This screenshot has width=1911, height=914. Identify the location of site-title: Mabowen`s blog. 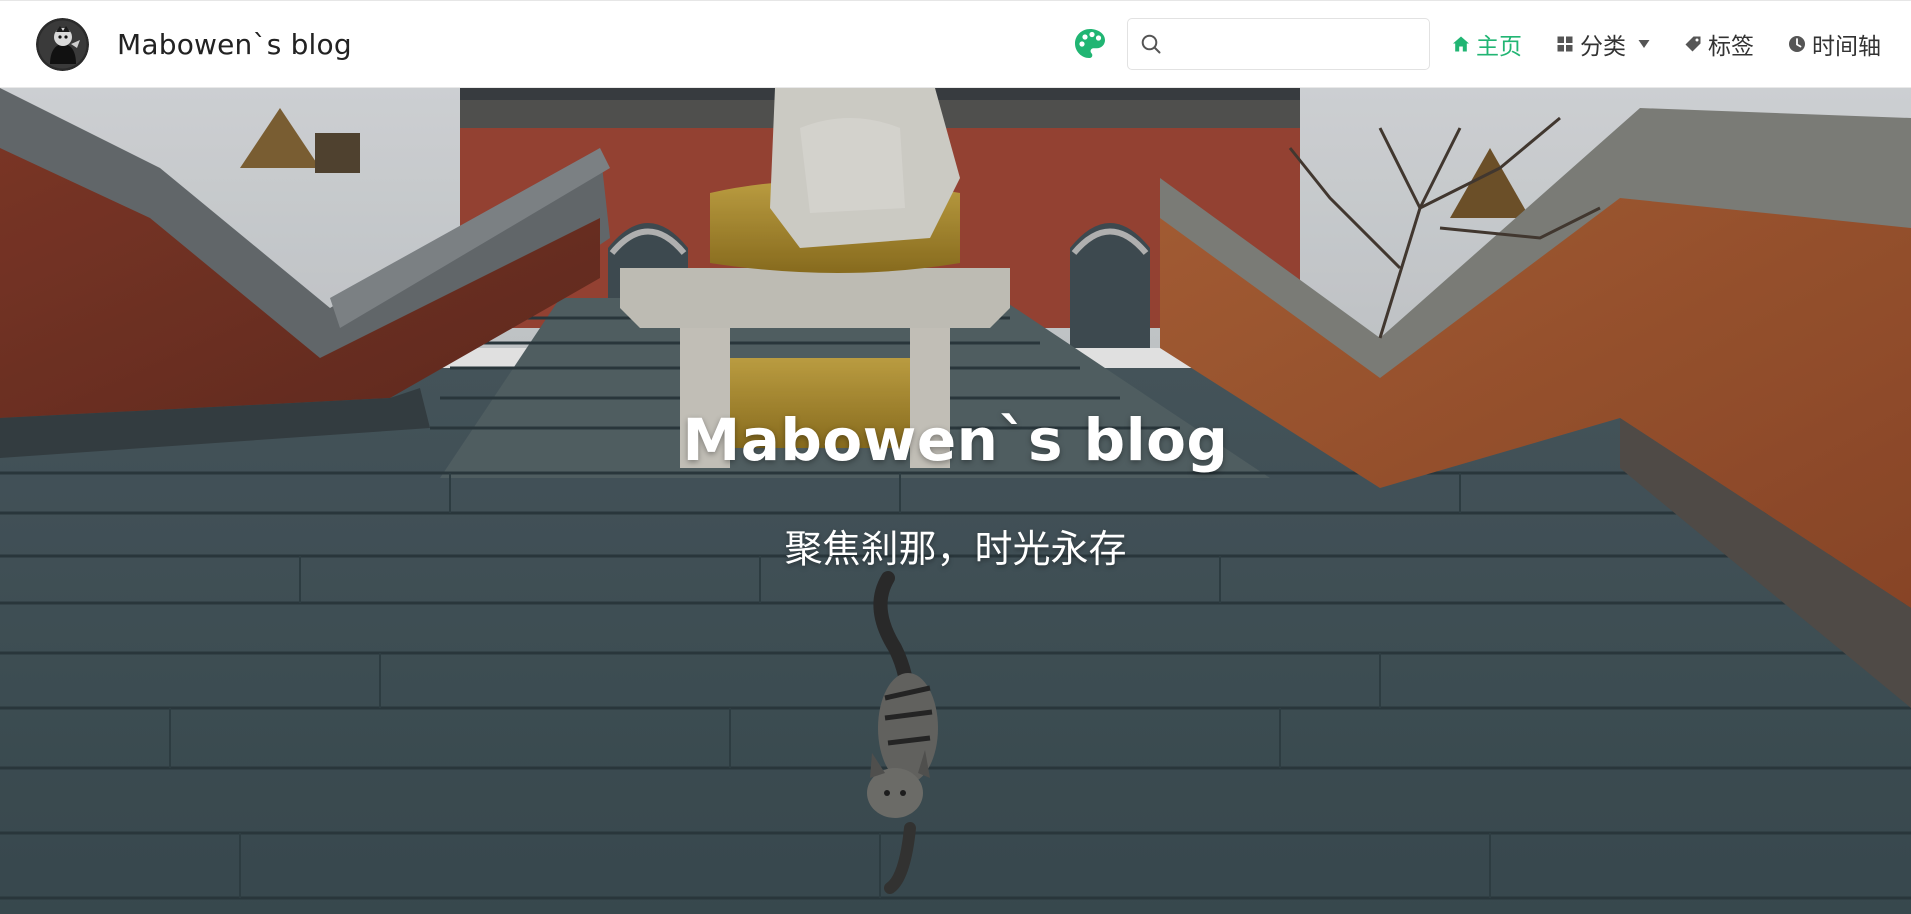
(234, 44).